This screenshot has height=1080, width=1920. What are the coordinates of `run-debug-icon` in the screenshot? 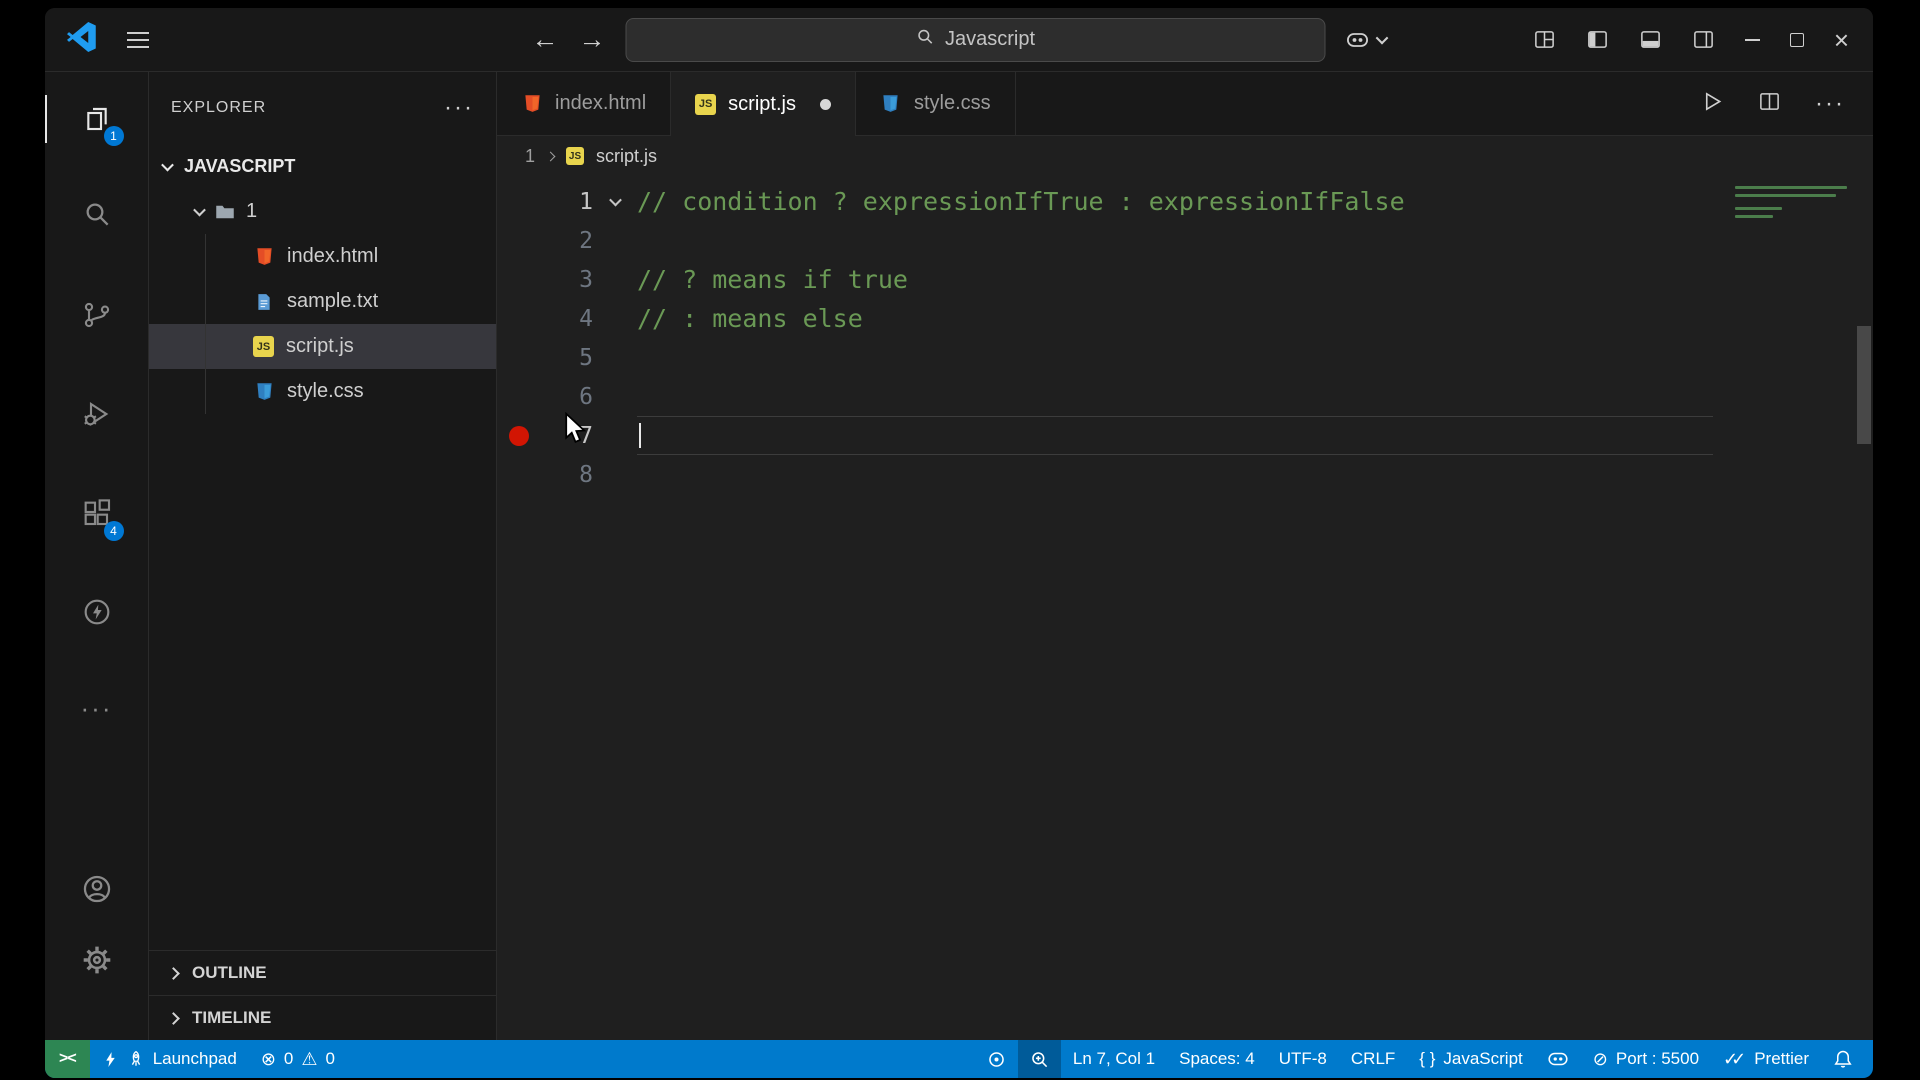 It's located at (97, 414).